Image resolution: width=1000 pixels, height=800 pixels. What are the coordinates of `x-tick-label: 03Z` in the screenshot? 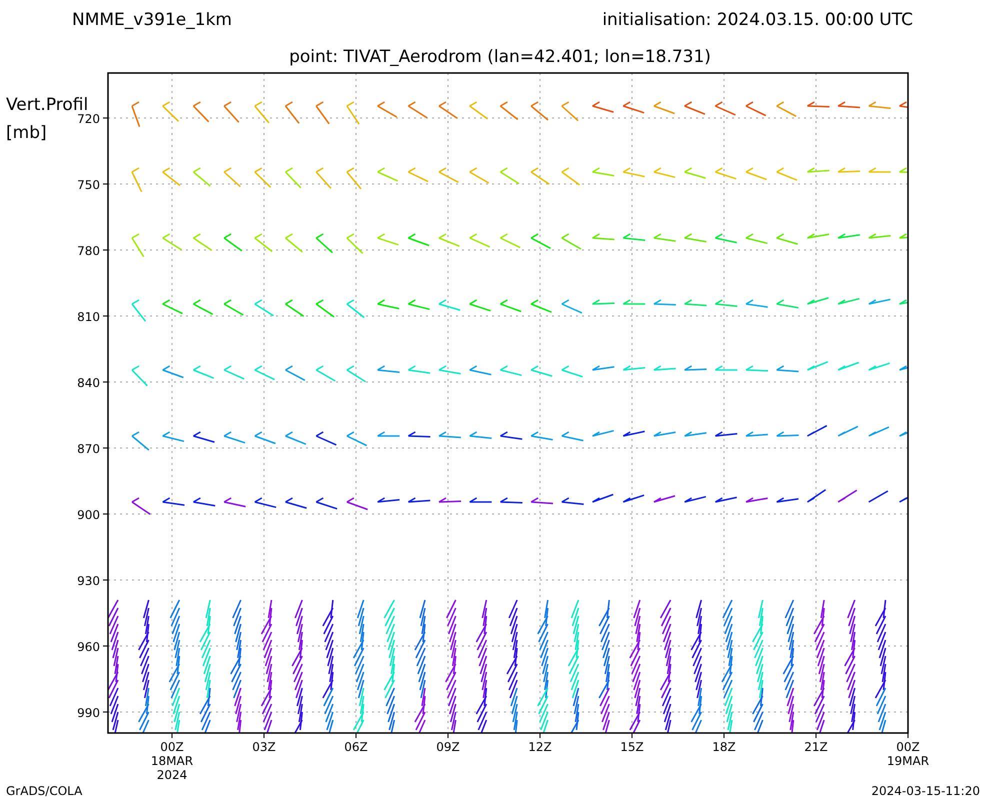 It's located at (264, 747).